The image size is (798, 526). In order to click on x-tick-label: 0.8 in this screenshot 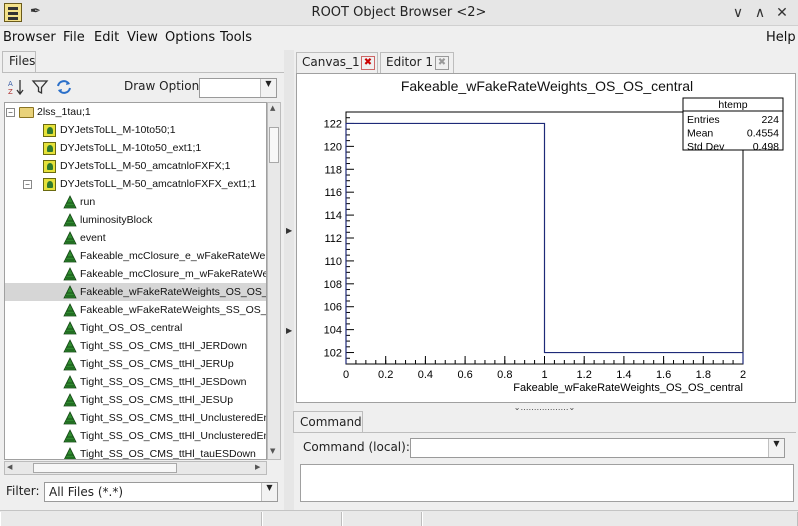, I will do `click(504, 375)`.